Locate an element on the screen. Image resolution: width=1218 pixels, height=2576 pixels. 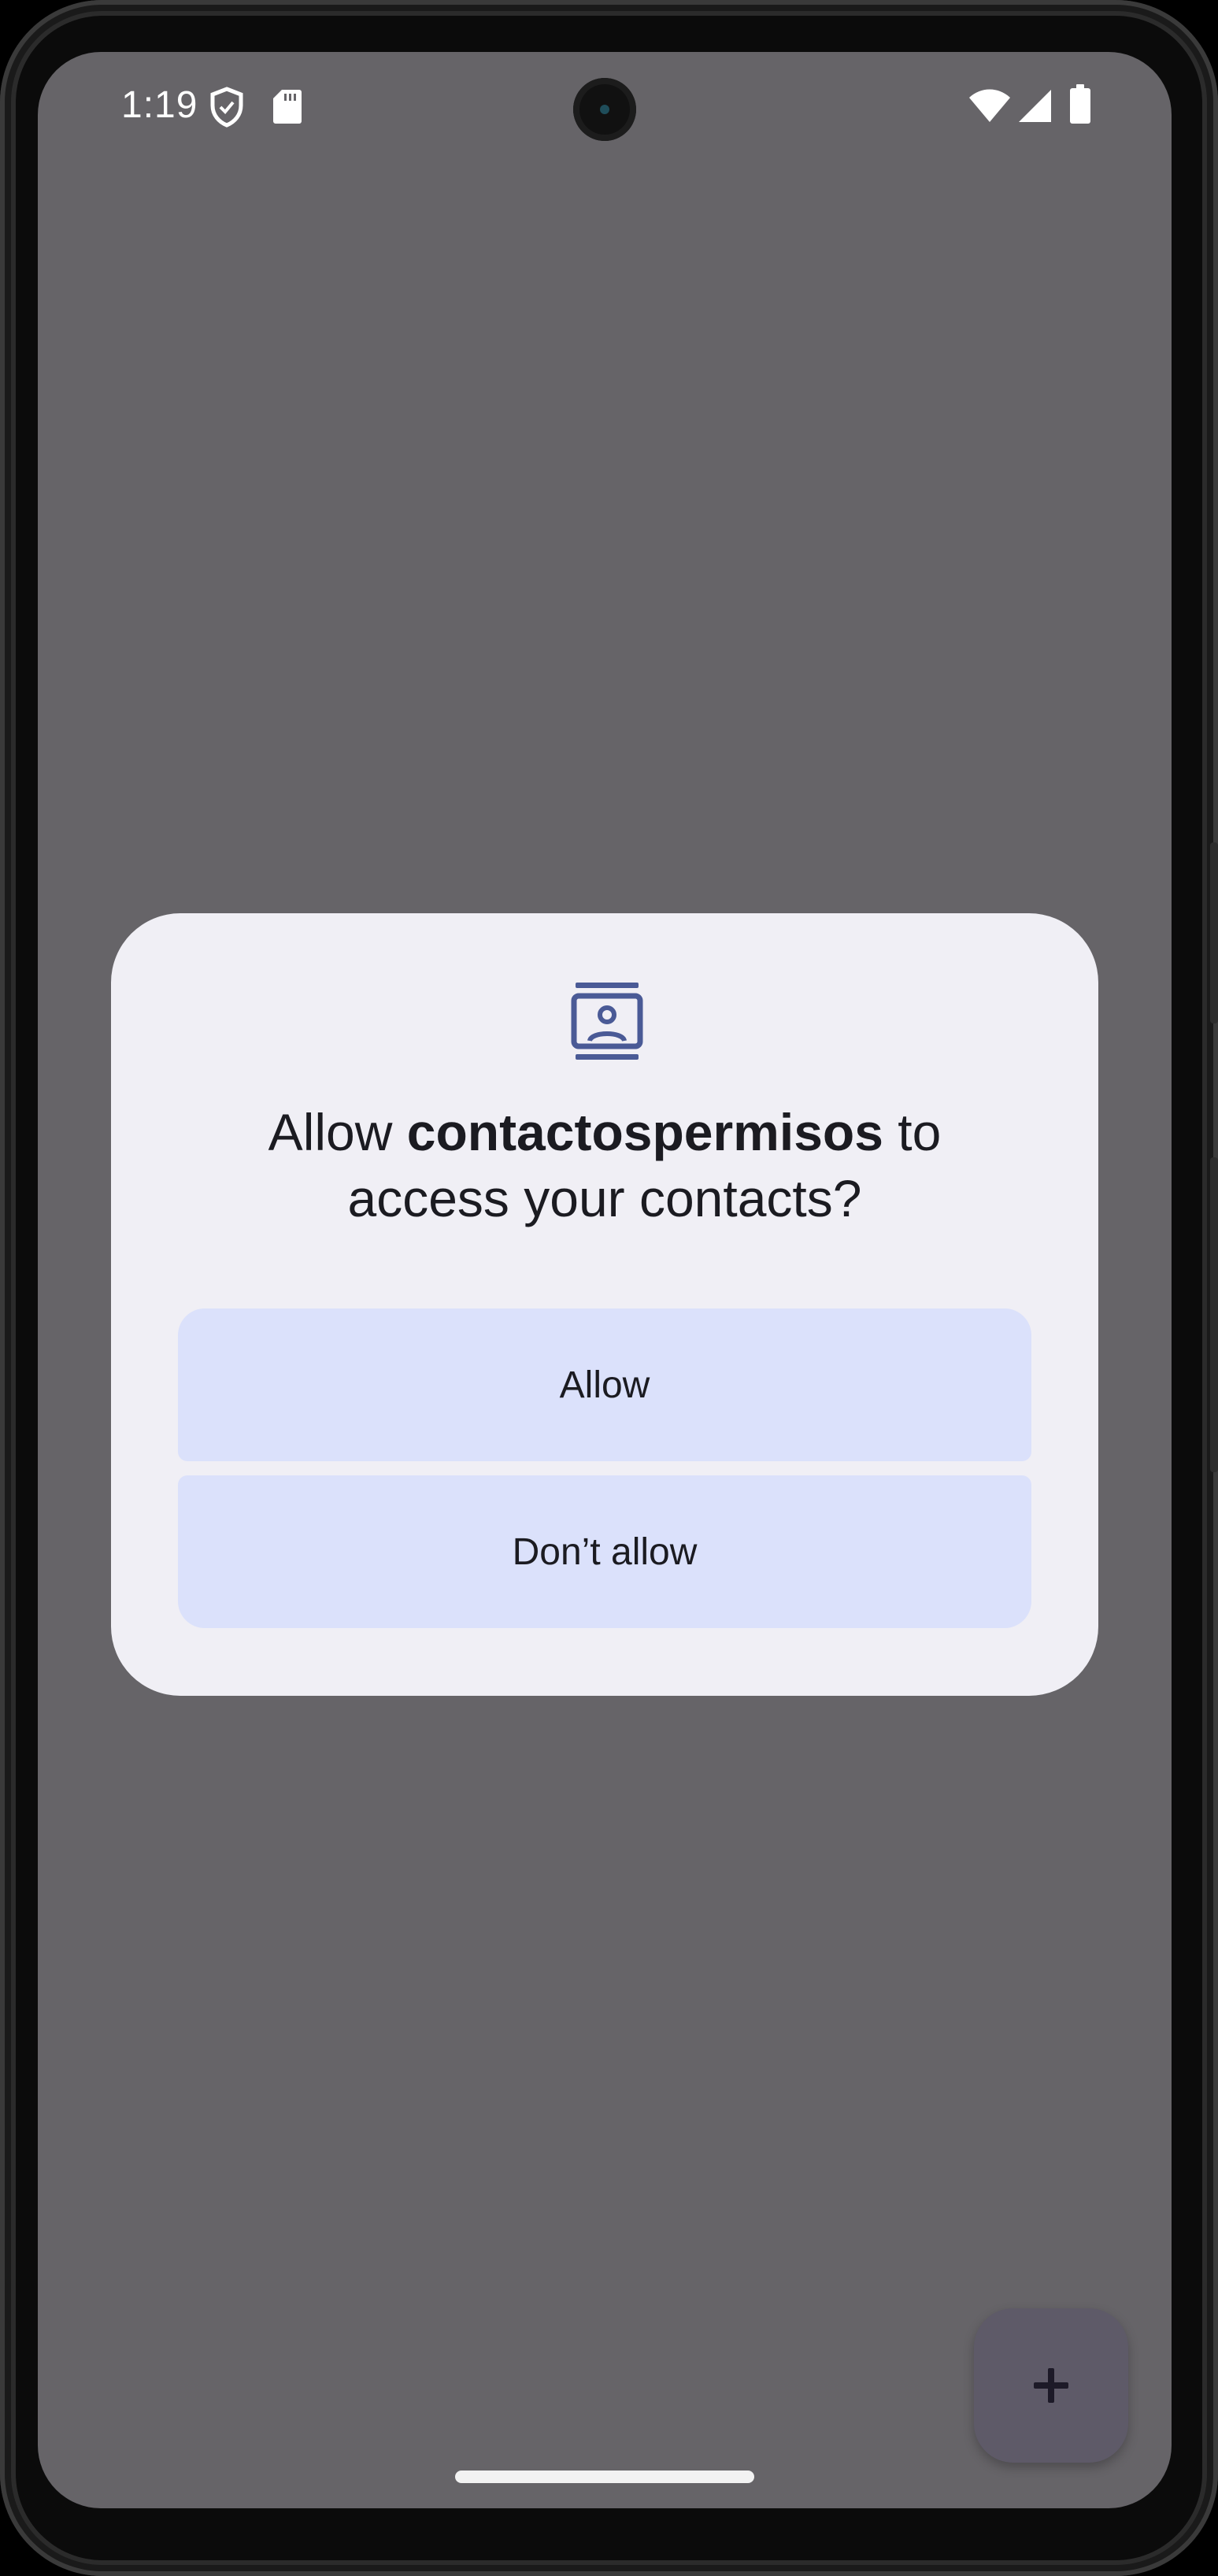
volume-button is located at coordinates (1214, 1314).